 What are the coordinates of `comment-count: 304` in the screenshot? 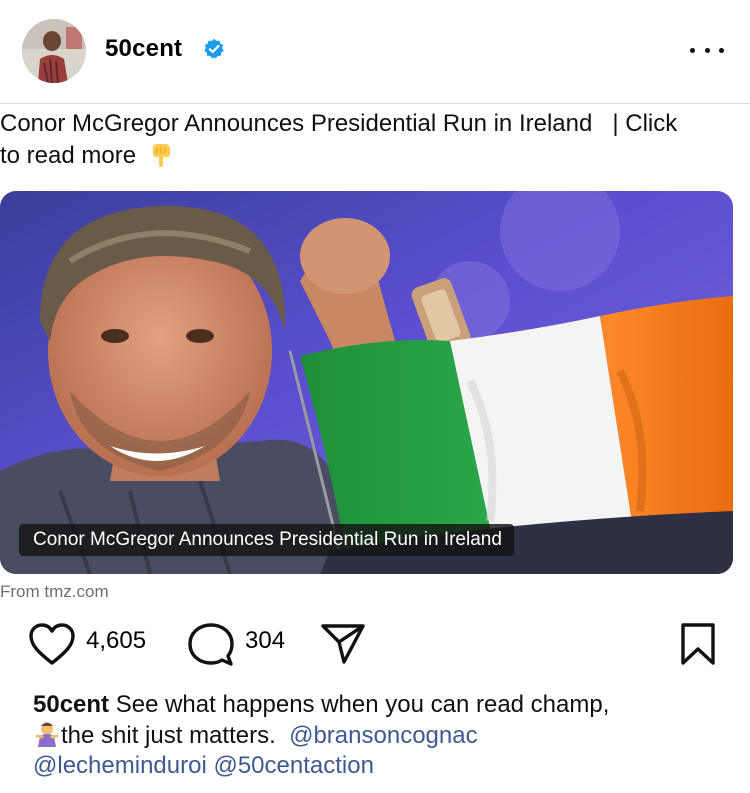 It's located at (265, 641).